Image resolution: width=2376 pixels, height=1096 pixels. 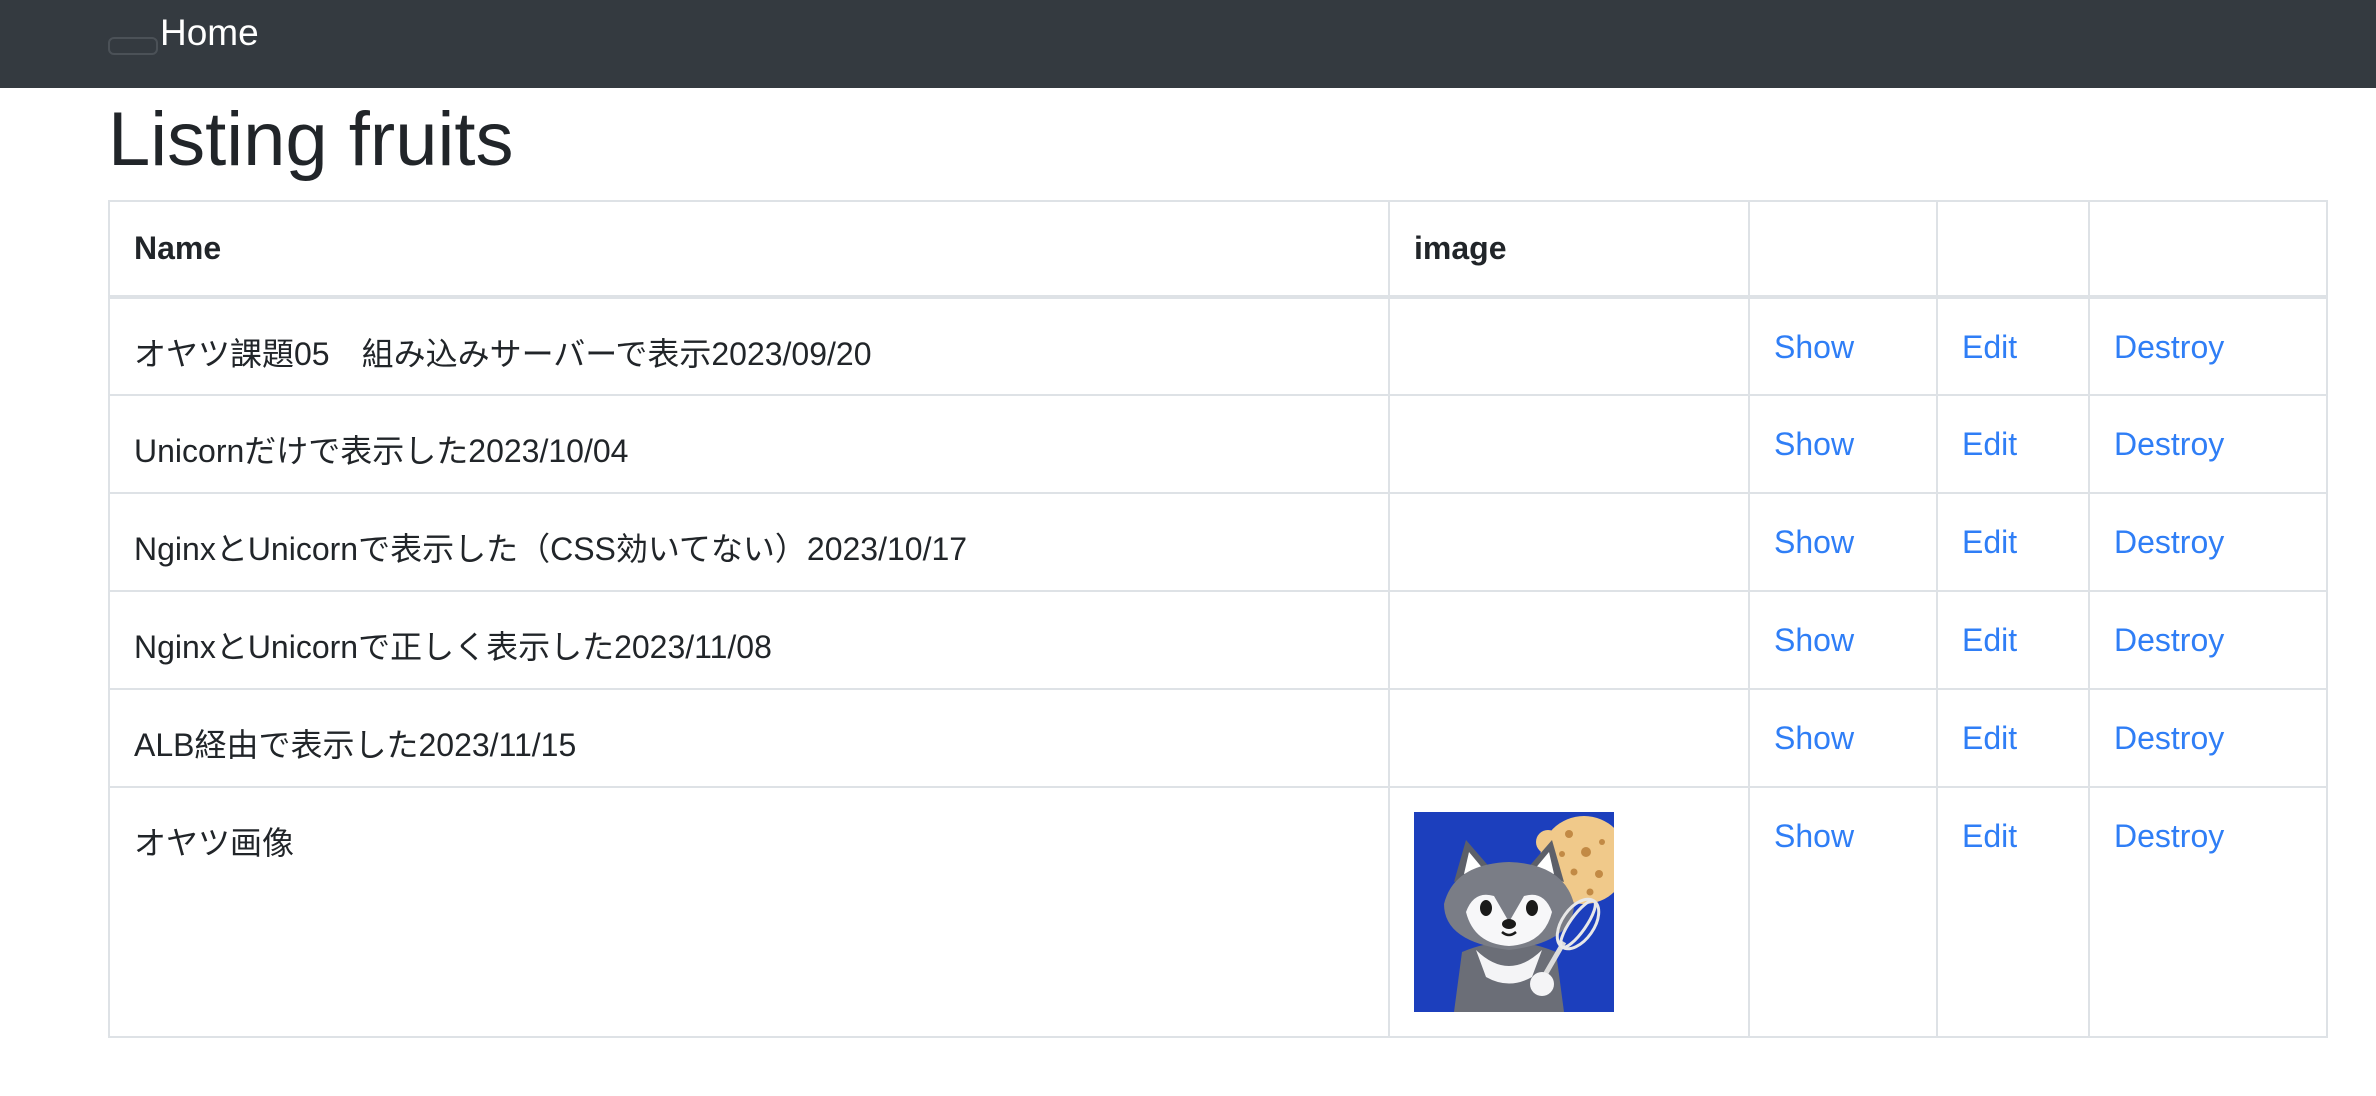 I want to click on navbar-toggler-button, so click(x=133, y=46).